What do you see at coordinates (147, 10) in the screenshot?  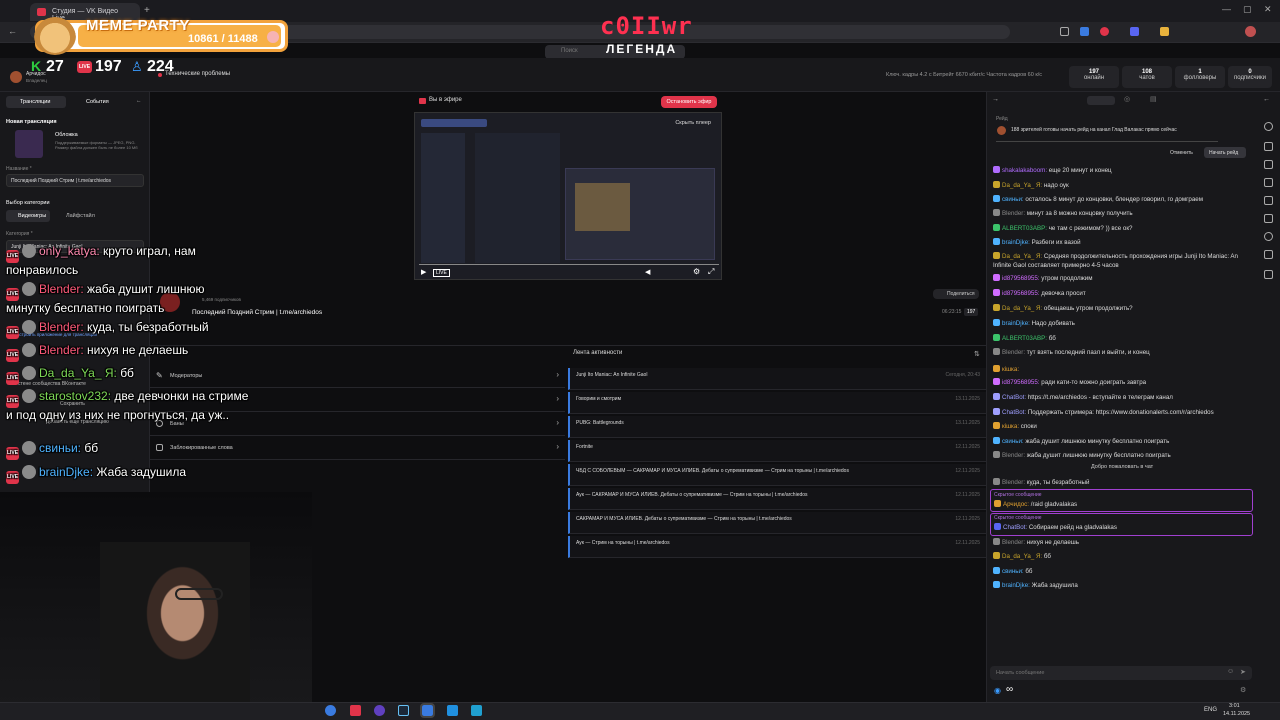 I see `new-tab-button: +` at bounding box center [147, 10].